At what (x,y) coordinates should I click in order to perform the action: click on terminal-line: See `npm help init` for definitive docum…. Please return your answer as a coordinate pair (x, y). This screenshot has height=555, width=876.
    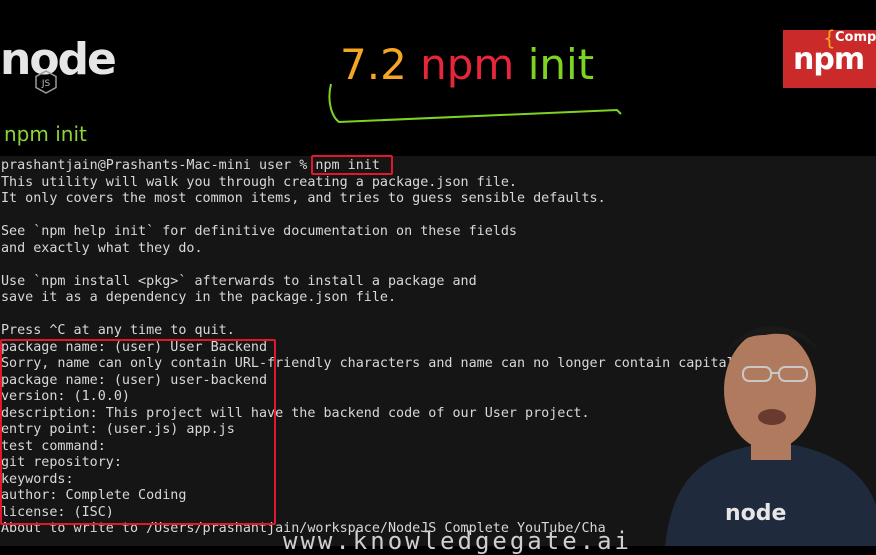
    Looking at the image, I should click on (259, 231).